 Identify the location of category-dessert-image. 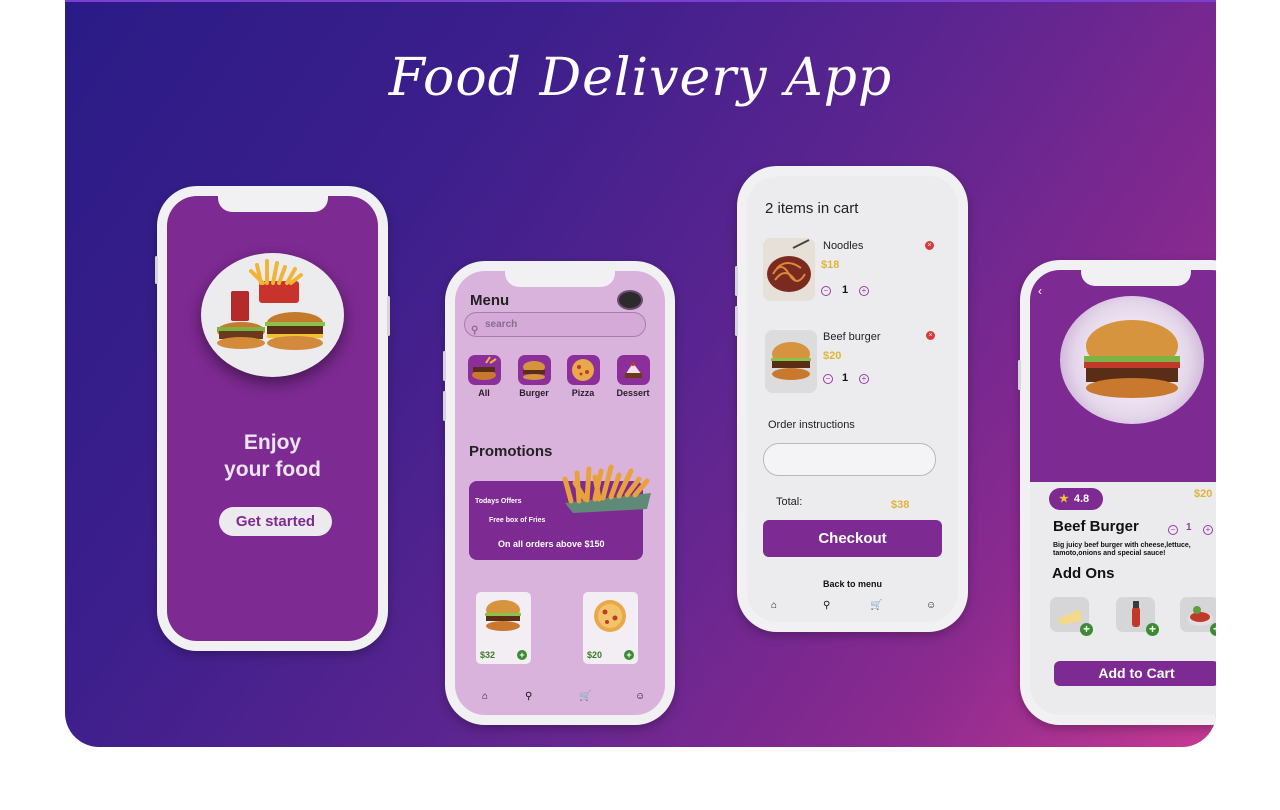
(633, 370).